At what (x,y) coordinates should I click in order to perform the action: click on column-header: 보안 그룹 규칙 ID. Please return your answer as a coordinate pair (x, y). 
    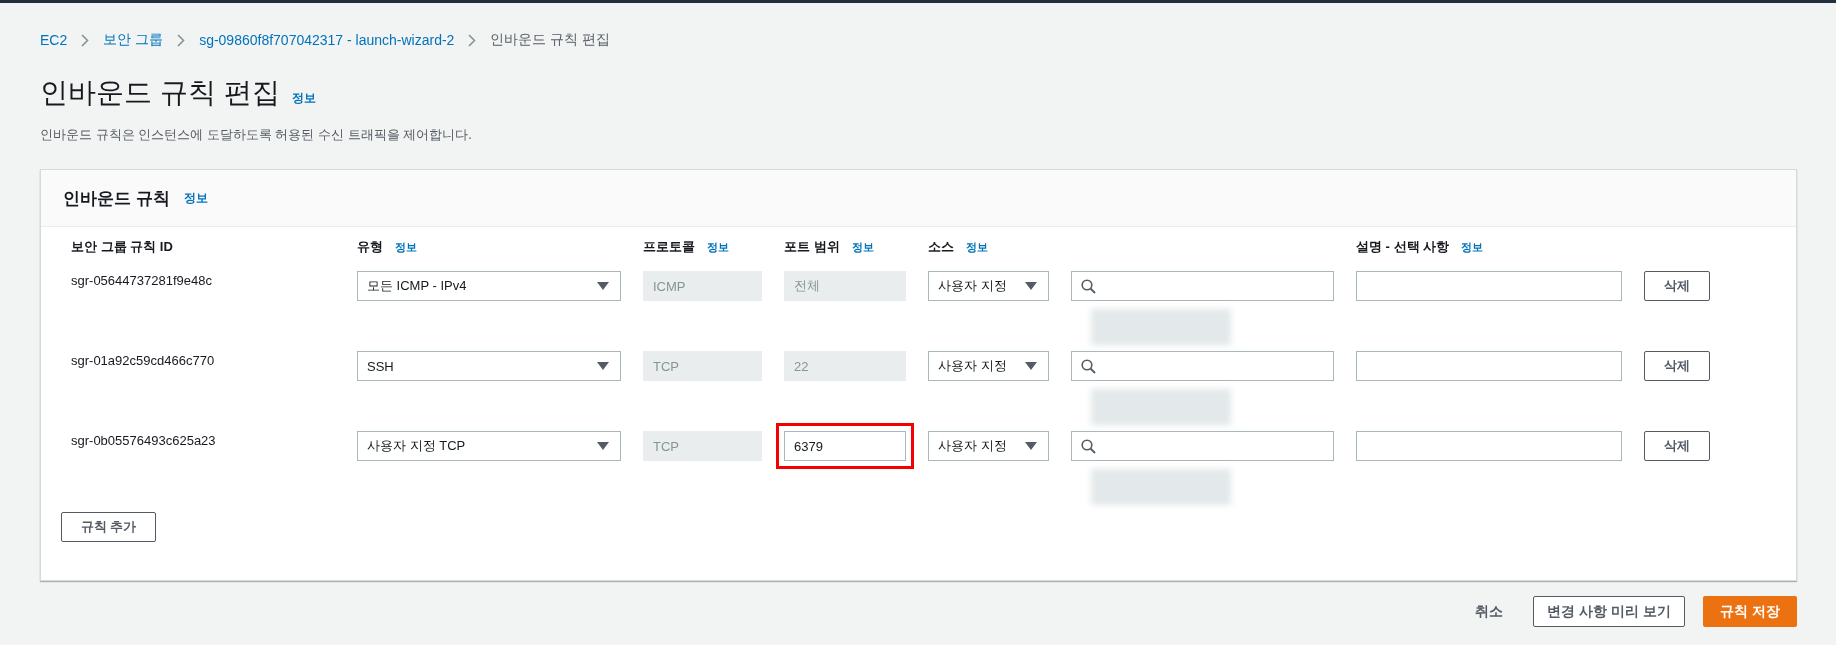
    Looking at the image, I should click on (122, 247).